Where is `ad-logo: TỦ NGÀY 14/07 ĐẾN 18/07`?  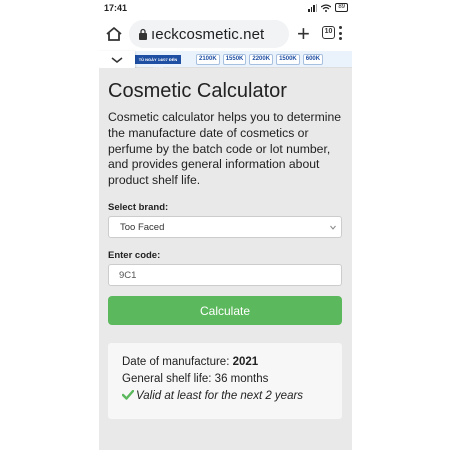 ad-logo: TỦ NGÀY 14/07 ĐẾN 18/07 is located at coordinates (158, 63).